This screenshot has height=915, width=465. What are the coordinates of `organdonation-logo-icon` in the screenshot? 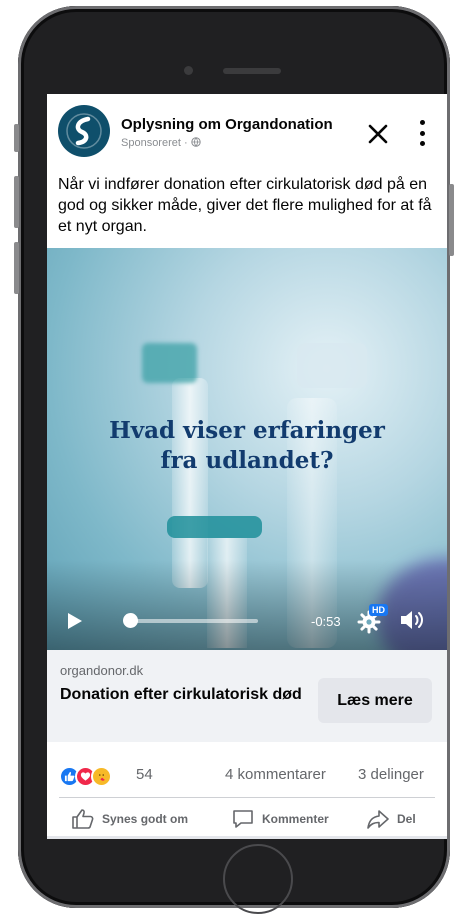 It's located at (84, 131).